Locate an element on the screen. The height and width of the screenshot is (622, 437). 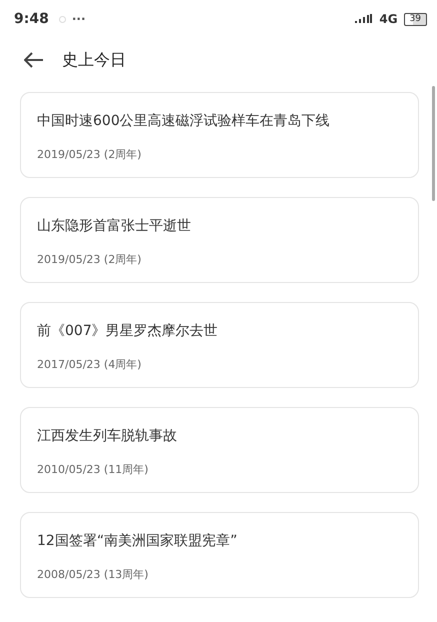
event-card: 山东隐形首富张士平逝世 2019/05/23 (2周年) is located at coordinates (219, 240).